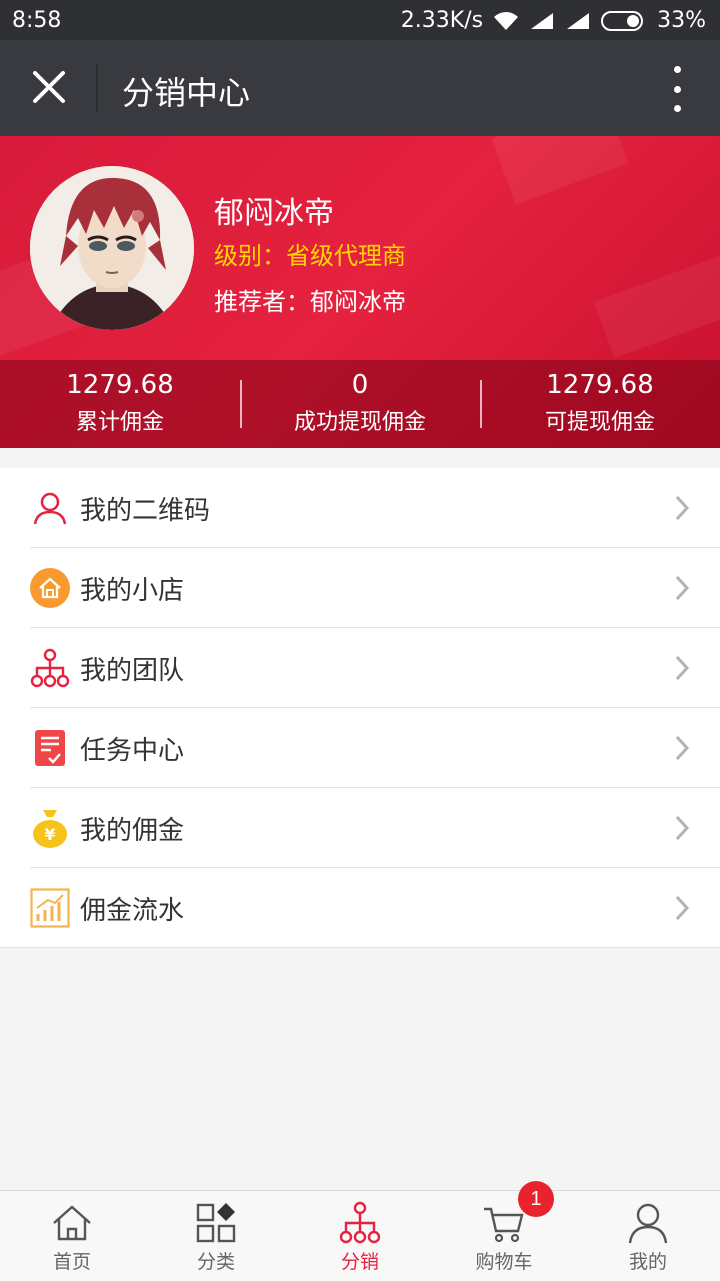 This screenshot has width=720, height=1281. Describe the element at coordinates (310, 302) in the screenshot. I see `referrer: 推荐者：郁闷冰帝` at that location.